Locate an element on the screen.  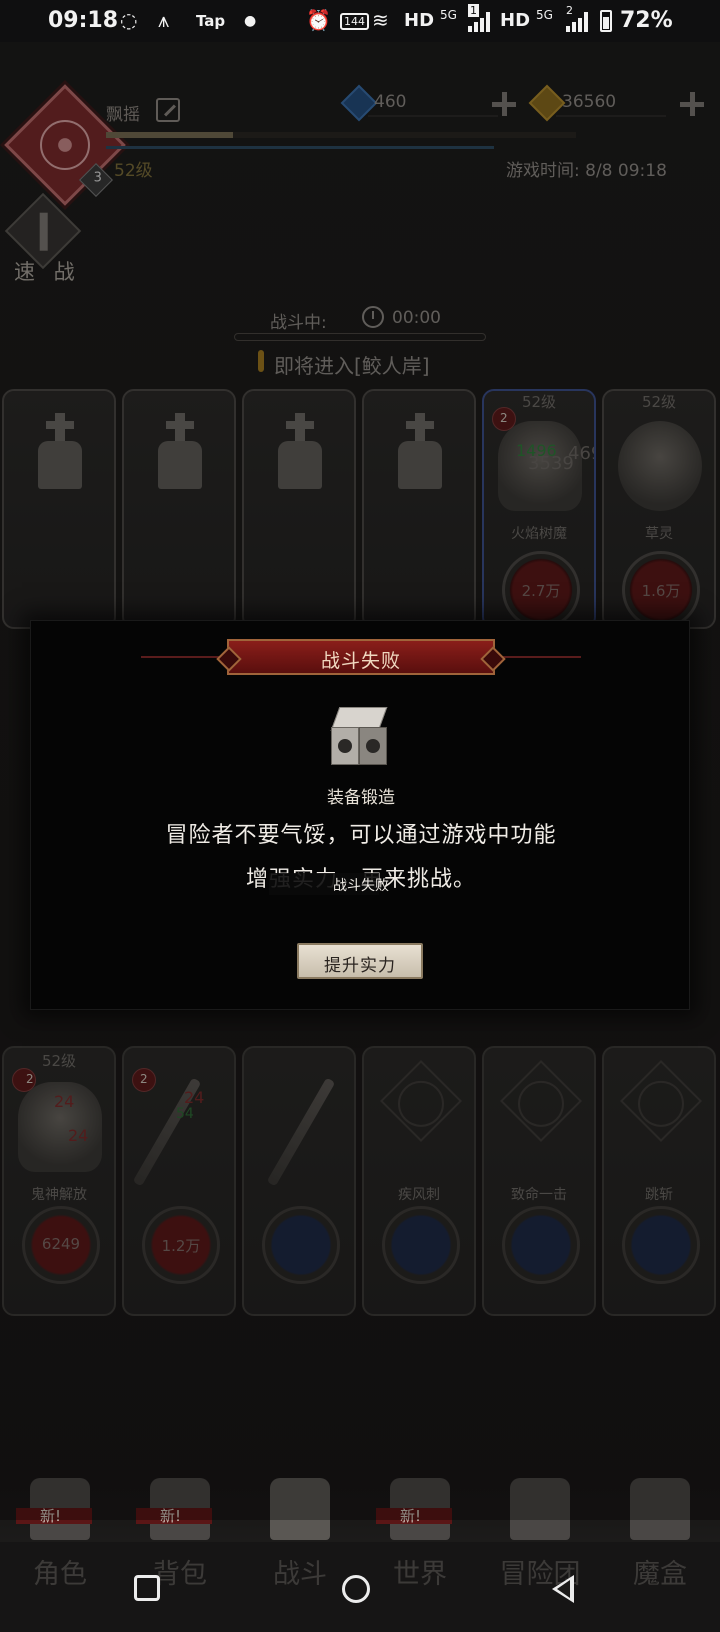
title-divider-left is located at coordinates (184, 657).